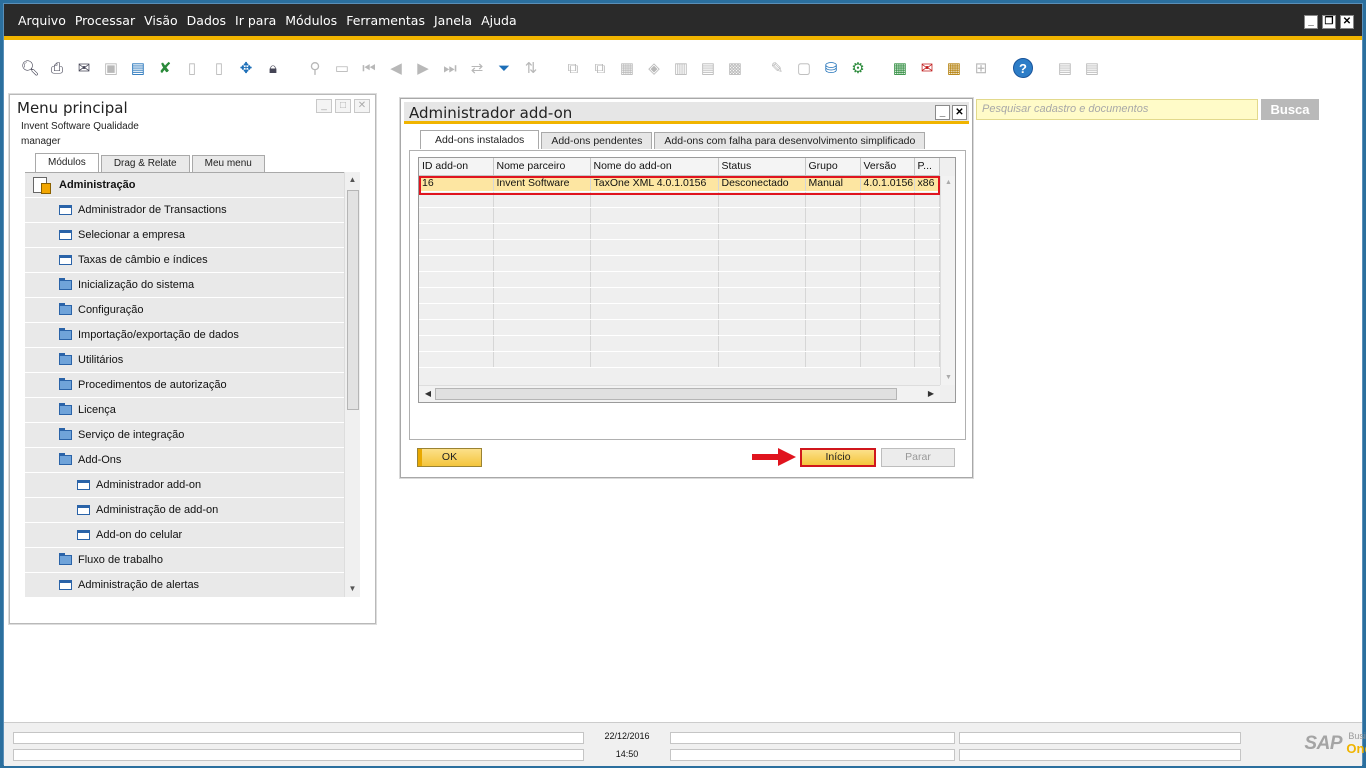 This screenshot has width=1366, height=768. Describe the element at coordinates (1023, 68) in the screenshot. I see `help-icon: ?` at that location.